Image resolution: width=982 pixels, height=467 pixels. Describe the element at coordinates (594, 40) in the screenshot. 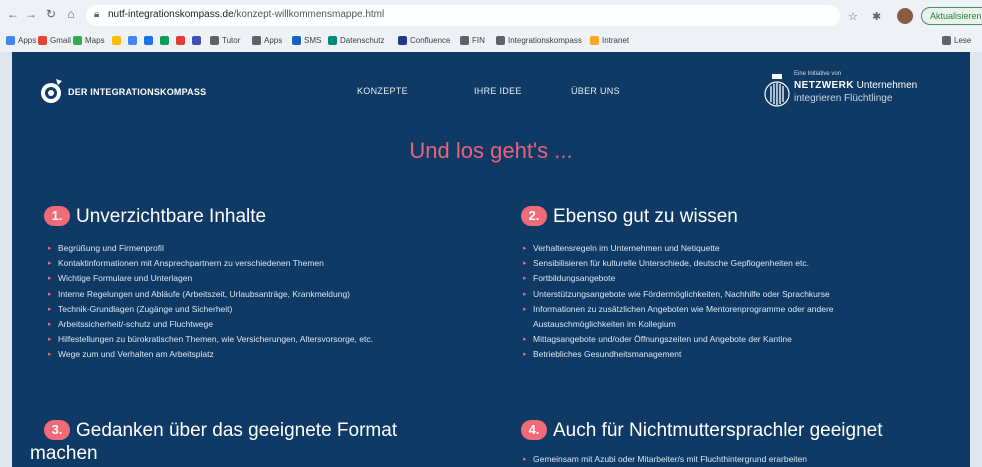

I see `intranet-icon` at that location.